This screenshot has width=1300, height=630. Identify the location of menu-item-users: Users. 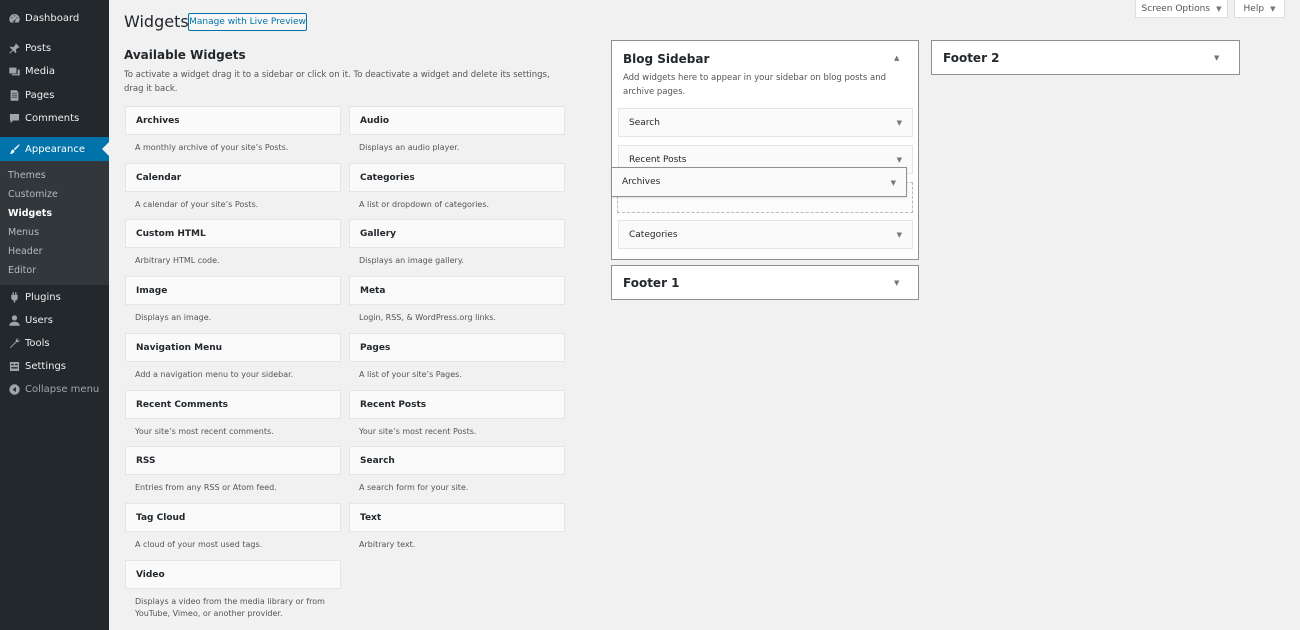
(54, 320).